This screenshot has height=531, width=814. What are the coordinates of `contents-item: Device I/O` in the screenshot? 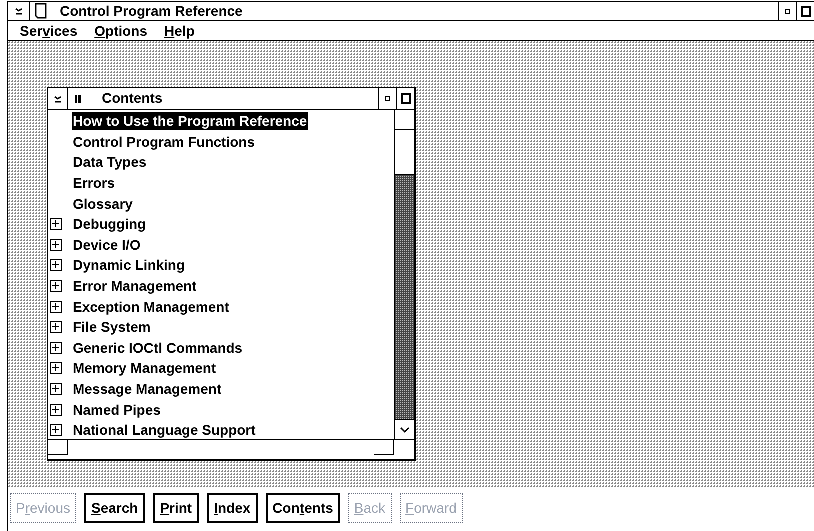 It's located at (107, 245).